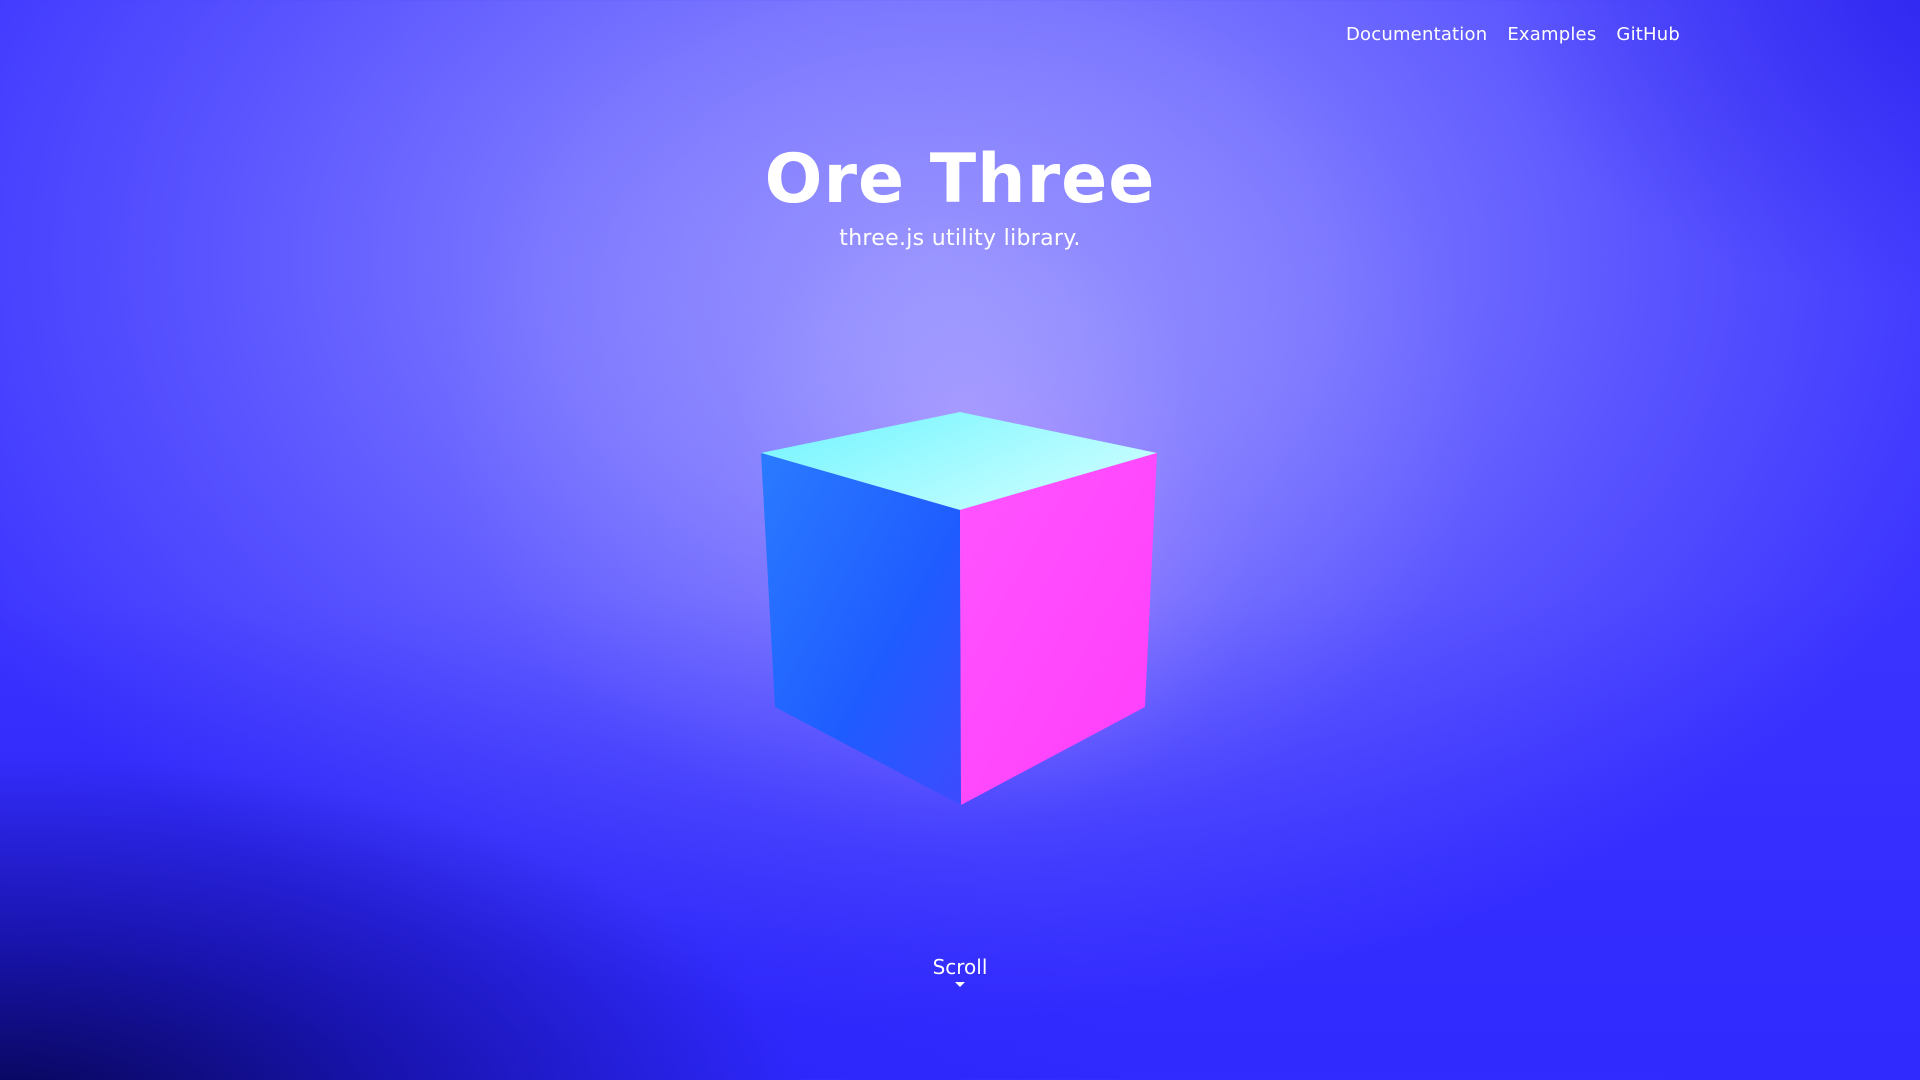 This screenshot has width=1920, height=1080. What do you see at coordinates (960, 967) in the screenshot?
I see `scroll-label: Scroll` at bounding box center [960, 967].